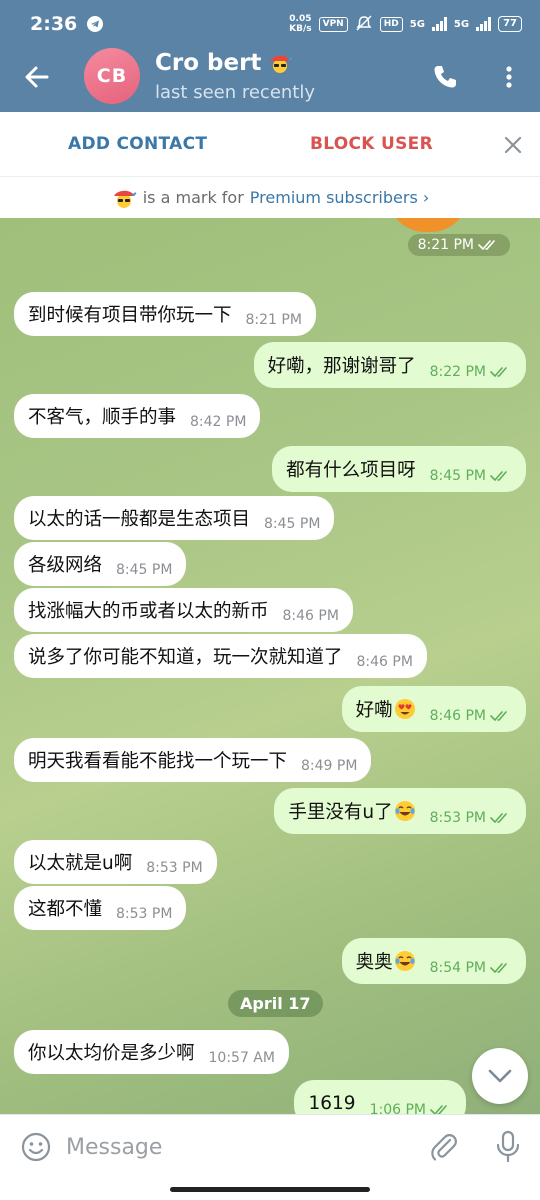  What do you see at coordinates (433, 709) in the screenshot?
I see `message-bubble-outgoing: 好嘞 8:46 PM` at bounding box center [433, 709].